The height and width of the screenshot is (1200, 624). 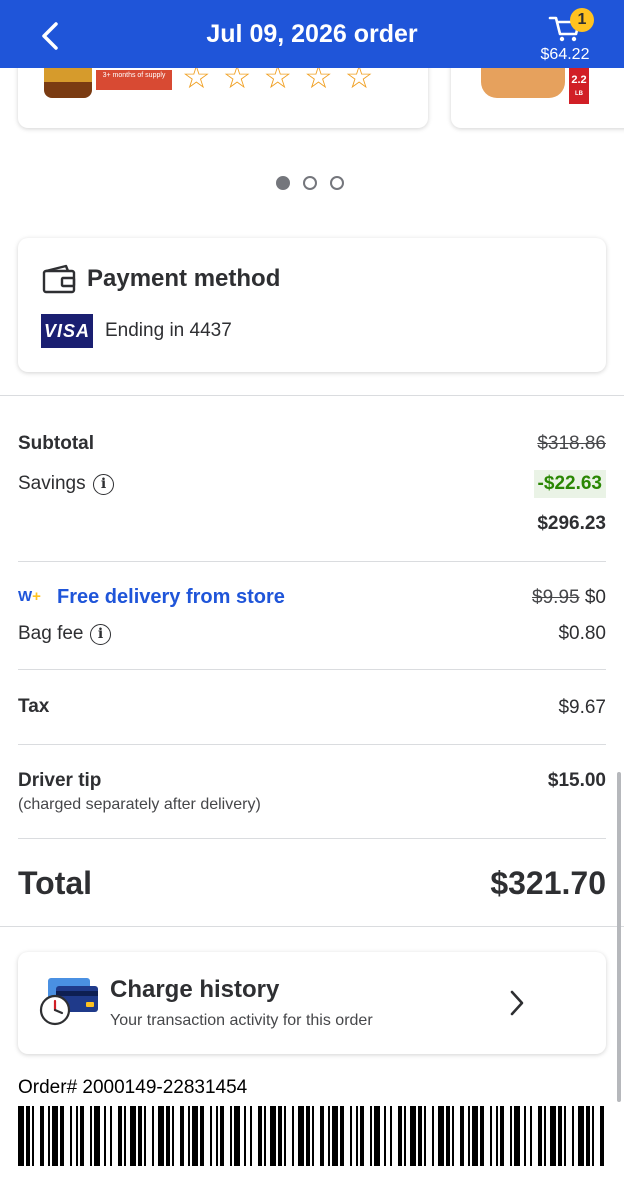 What do you see at coordinates (569, 484) in the screenshot?
I see `savings-value: -$22.63` at bounding box center [569, 484].